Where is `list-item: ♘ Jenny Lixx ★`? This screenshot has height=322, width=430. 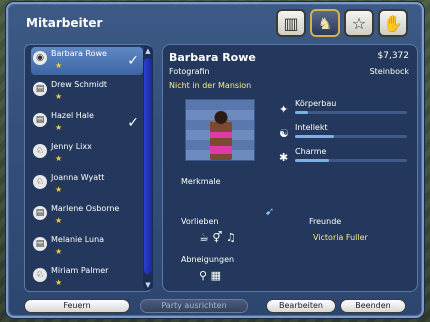 list-item: ♘ Jenny Lixx ★ is located at coordinates (87, 154).